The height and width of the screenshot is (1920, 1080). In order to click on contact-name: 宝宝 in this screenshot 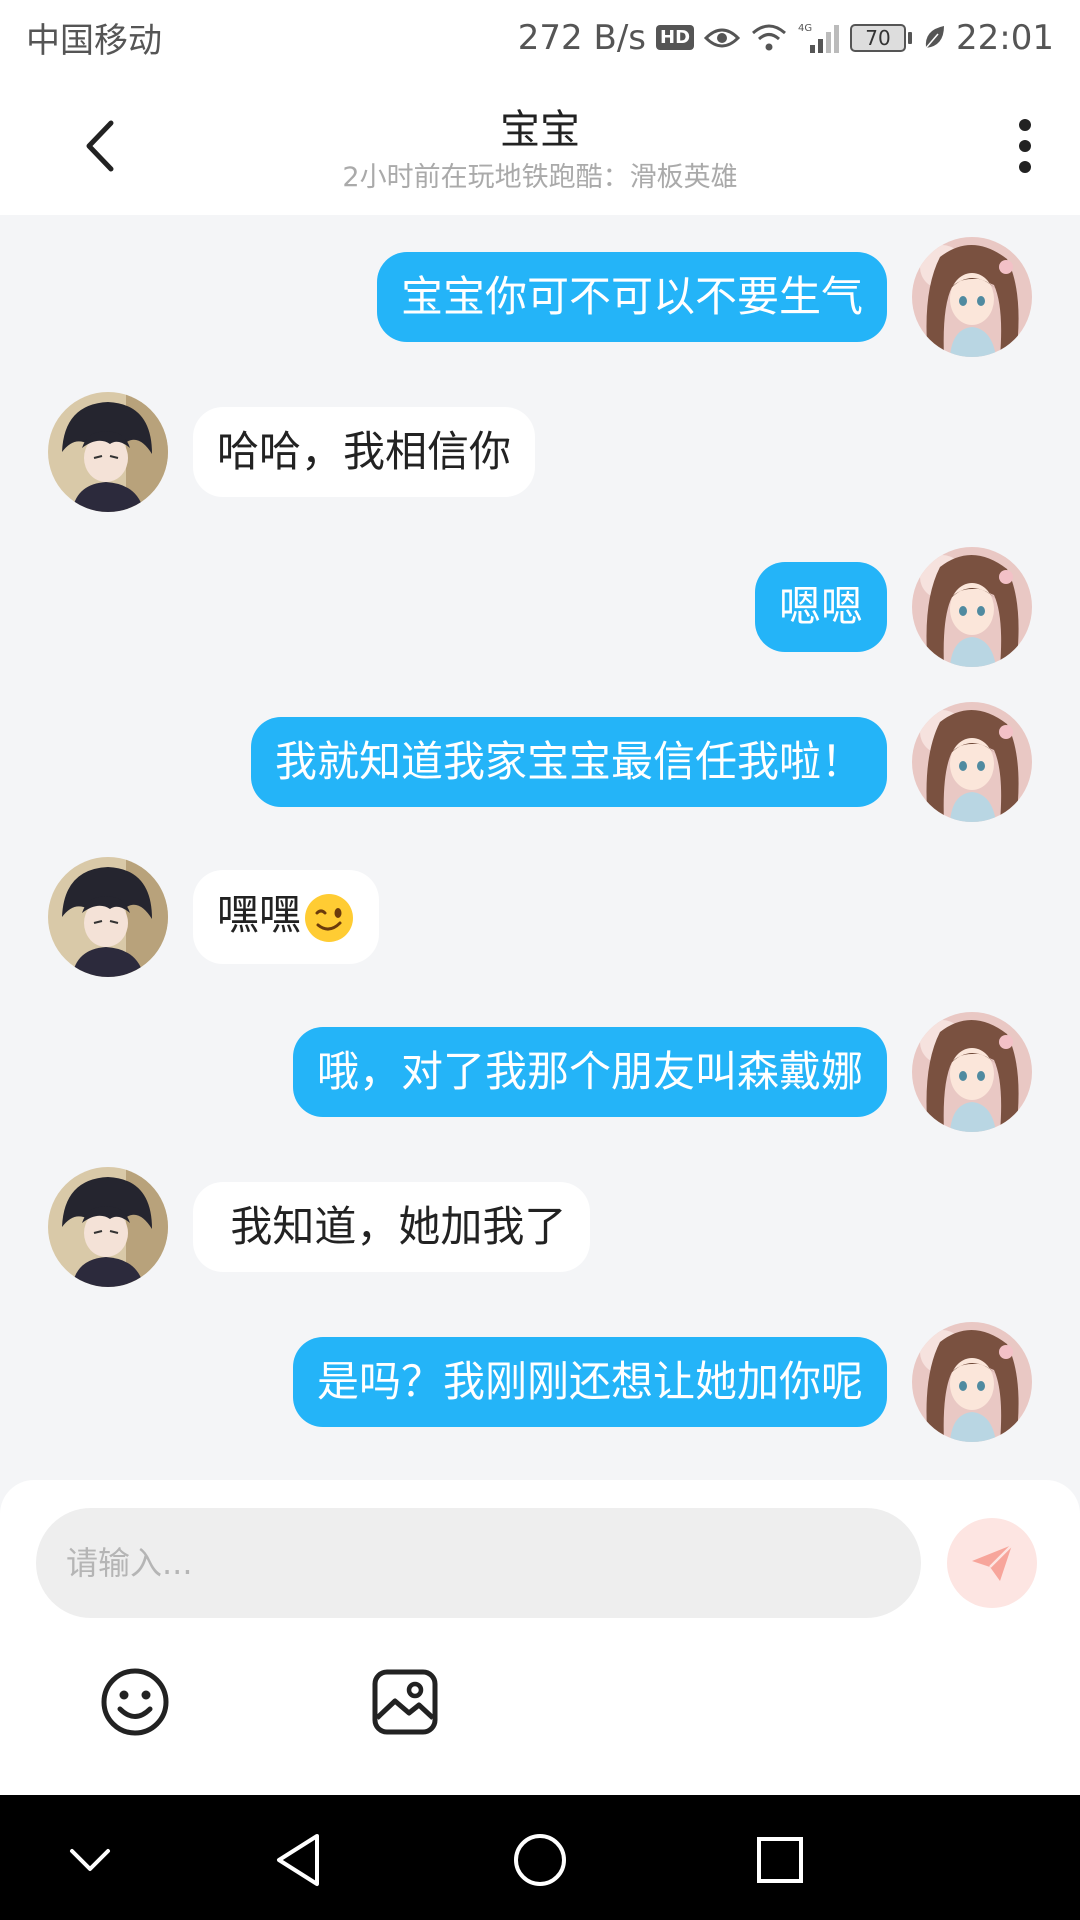, I will do `click(540, 130)`.